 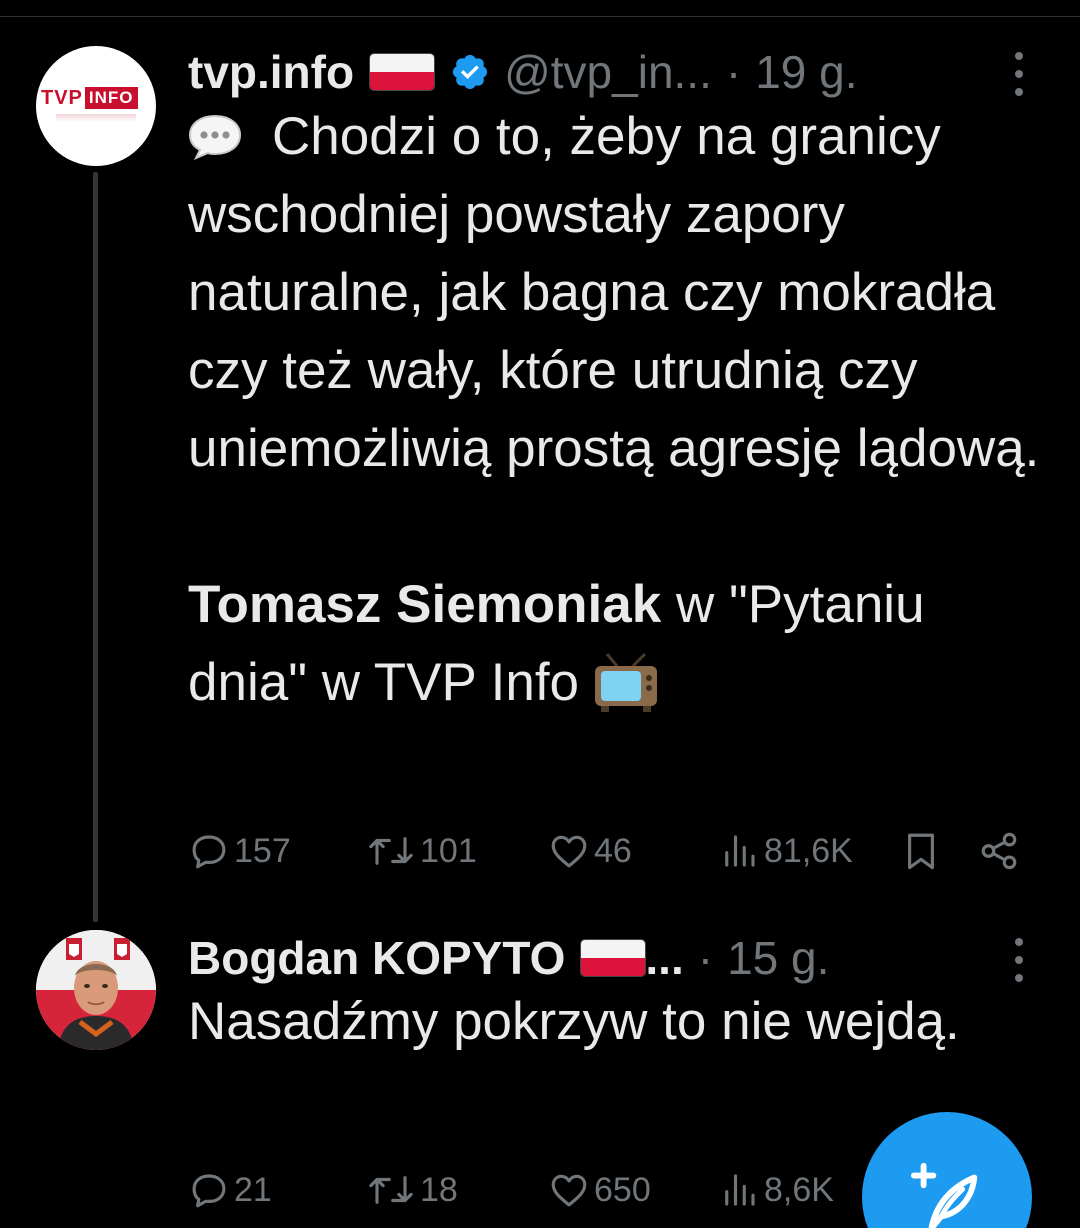 I want to click on tweet-header: Bogdan KOPYTO ... · 15 g., so click(x=508, y=958).